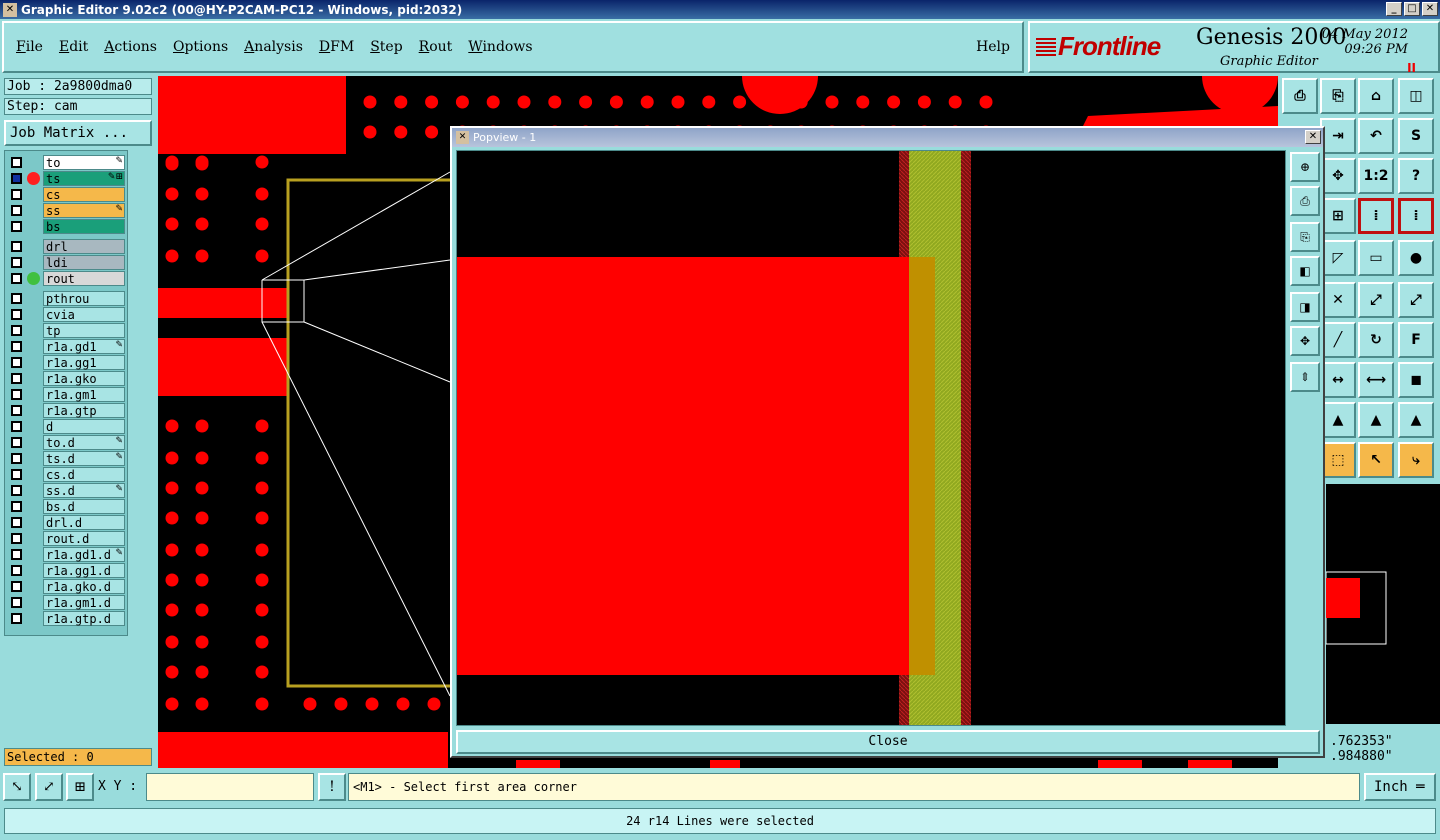 This screenshot has width=1440, height=840. I want to click on layer-name: r1a.gd1, so click(84, 346).